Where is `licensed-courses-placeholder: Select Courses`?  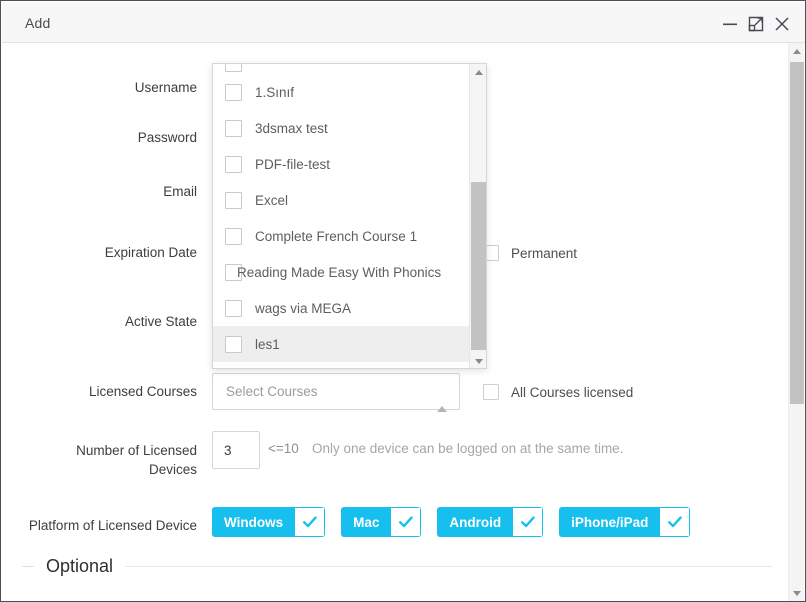 licensed-courses-placeholder: Select Courses is located at coordinates (272, 391).